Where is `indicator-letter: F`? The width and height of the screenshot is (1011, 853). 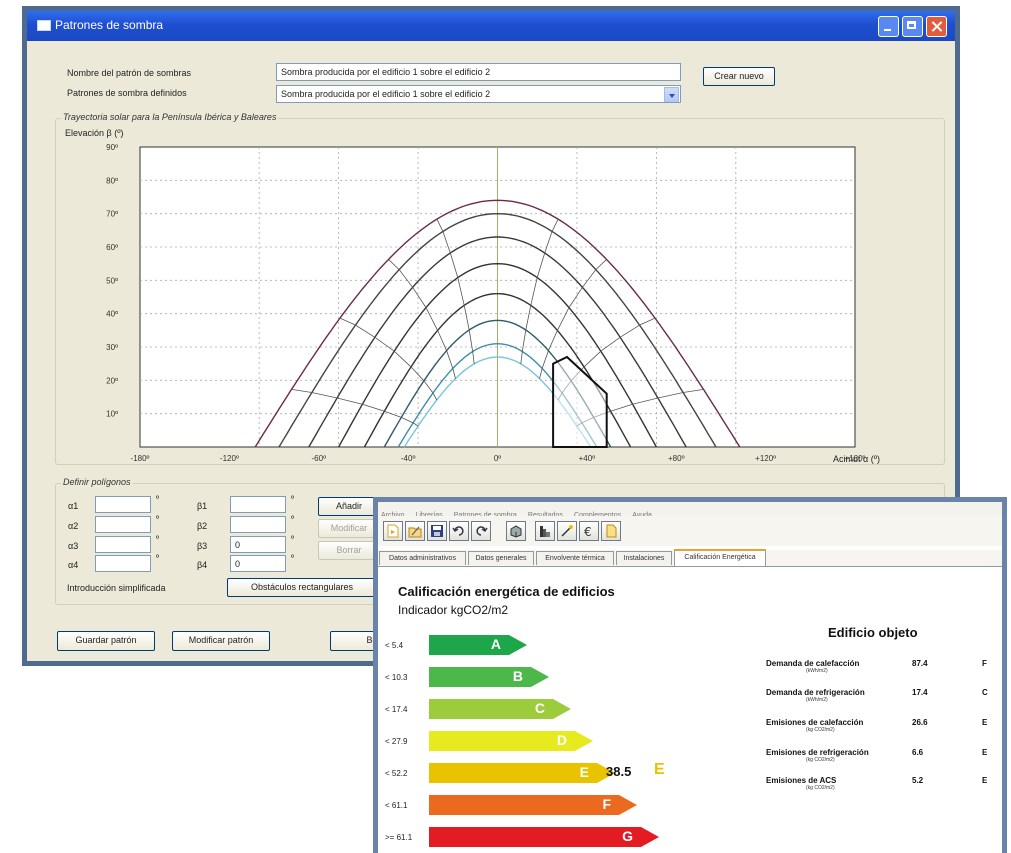 indicator-letter: F is located at coordinates (984, 663).